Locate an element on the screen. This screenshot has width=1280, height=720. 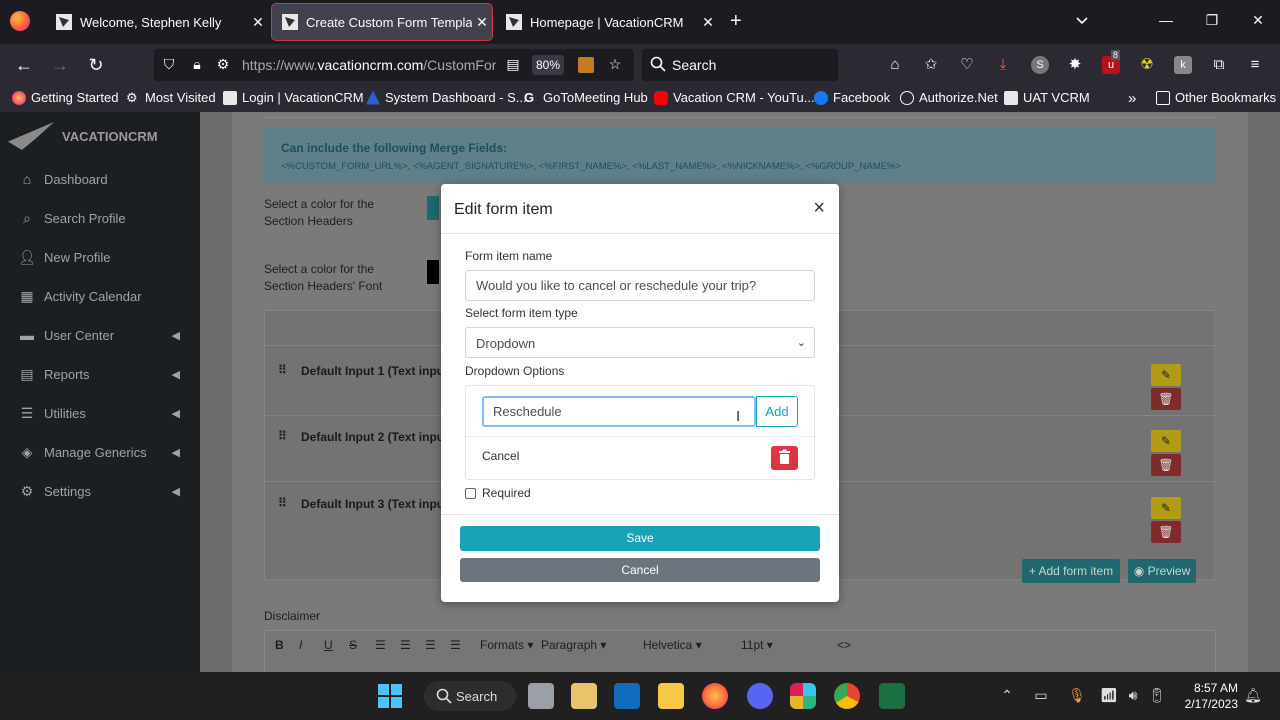
underline-icon: U is located at coordinates (328, 645).